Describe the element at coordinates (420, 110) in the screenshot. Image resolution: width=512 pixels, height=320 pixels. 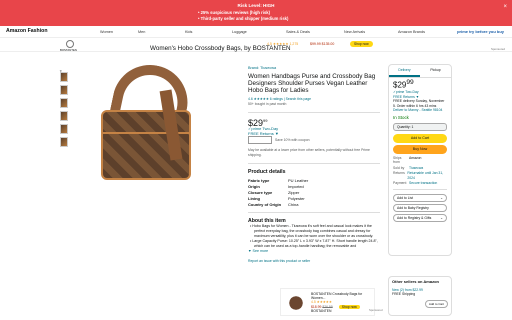
I see `deliver-to-link: Deliver to Manny - Seattle 98104` at that location.